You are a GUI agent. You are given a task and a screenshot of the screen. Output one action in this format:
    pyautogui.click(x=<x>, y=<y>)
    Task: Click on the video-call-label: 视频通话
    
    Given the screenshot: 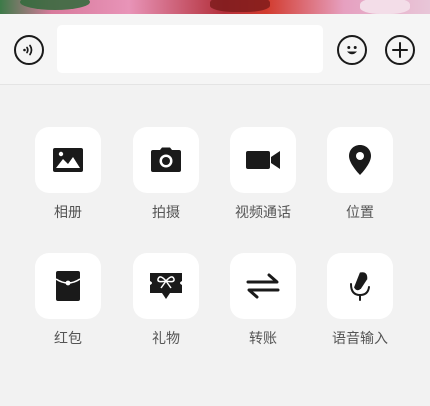 What is the action you would take?
    pyautogui.click(x=263, y=213)
    